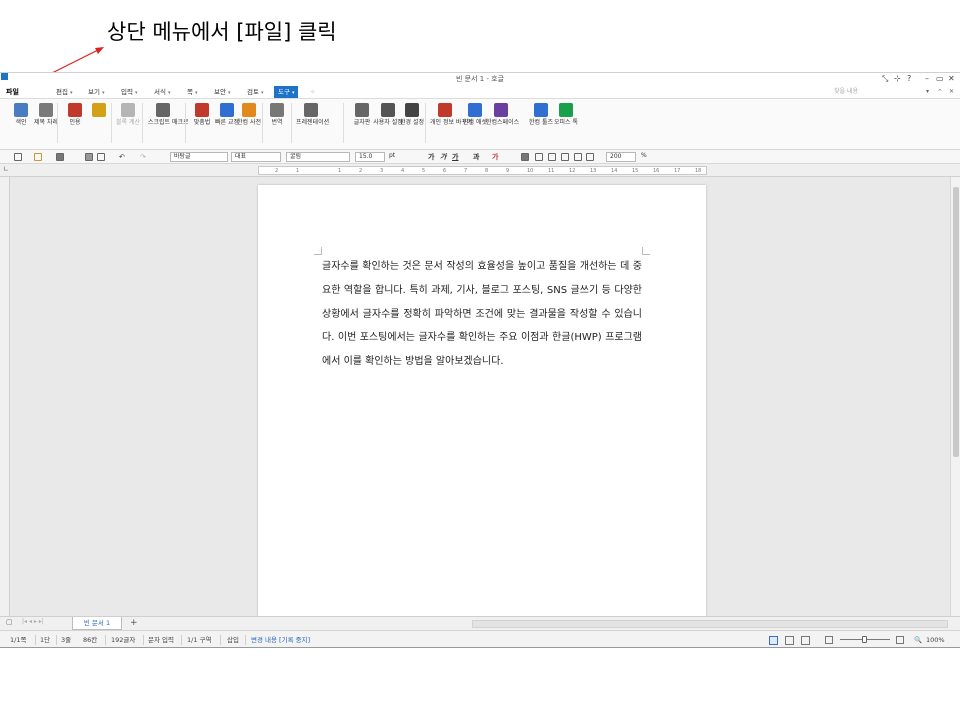 The height and width of the screenshot is (720, 960). I want to click on strike-button: 과, so click(476, 157).